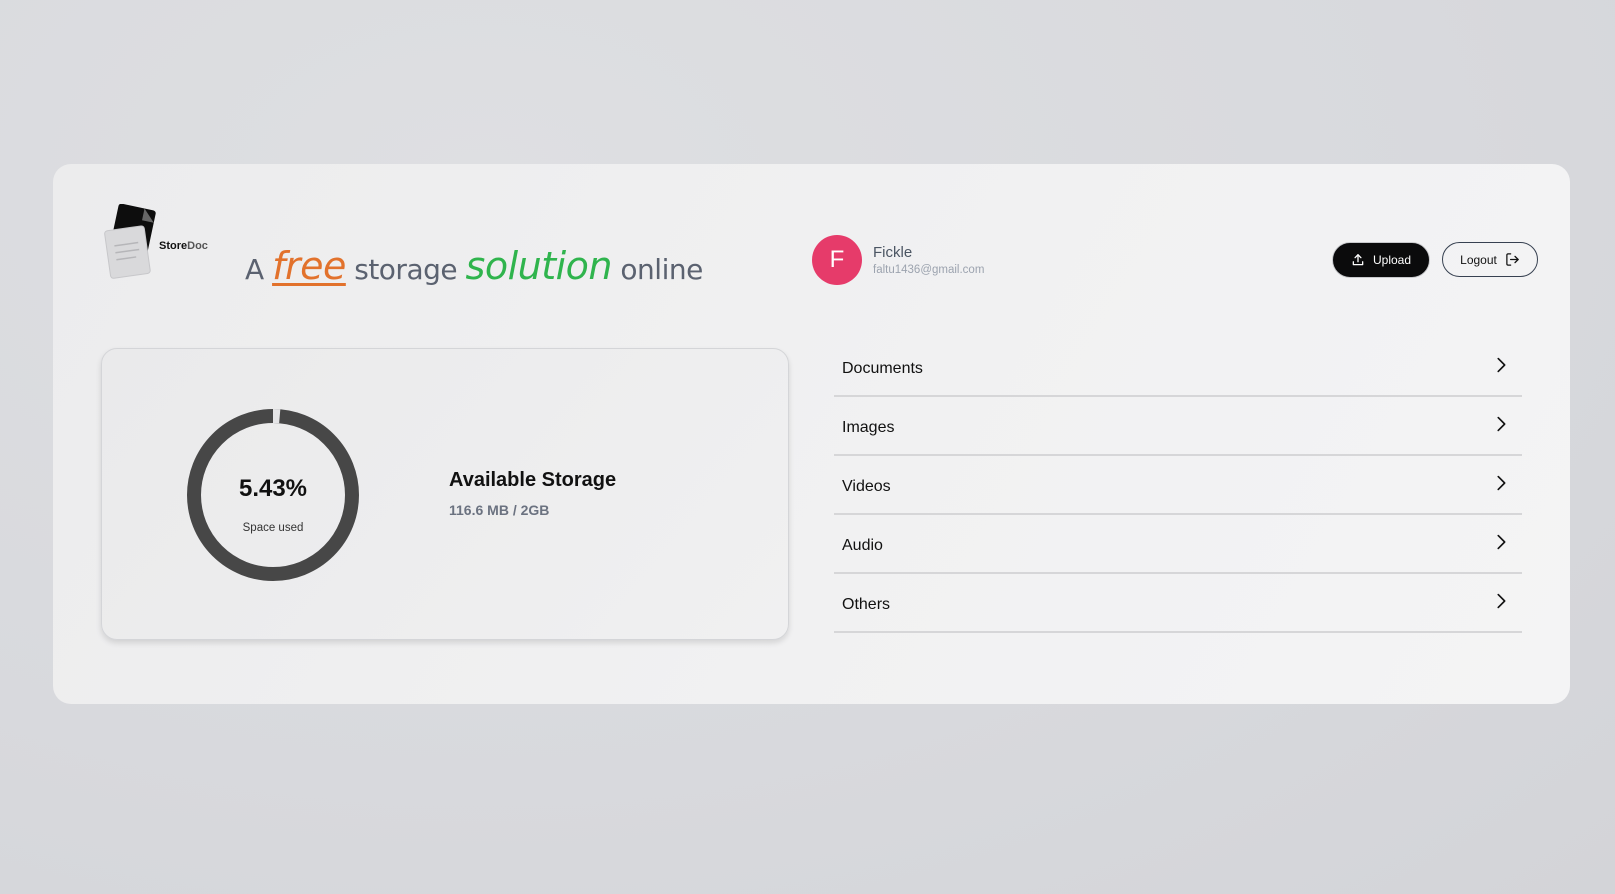 This screenshot has height=894, width=1615. I want to click on category-videos: Videos, so click(1178, 485).